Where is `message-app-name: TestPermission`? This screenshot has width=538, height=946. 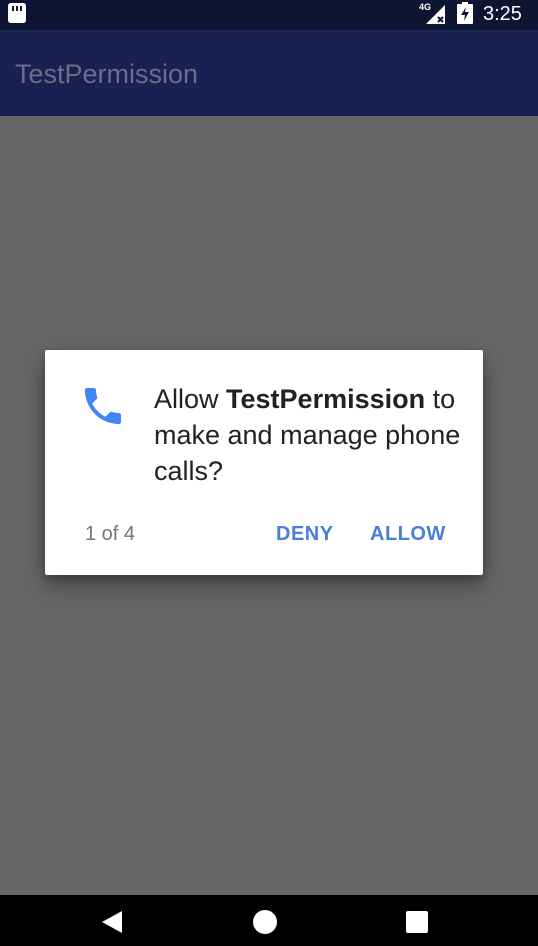
message-app-name: TestPermission is located at coordinates (326, 399).